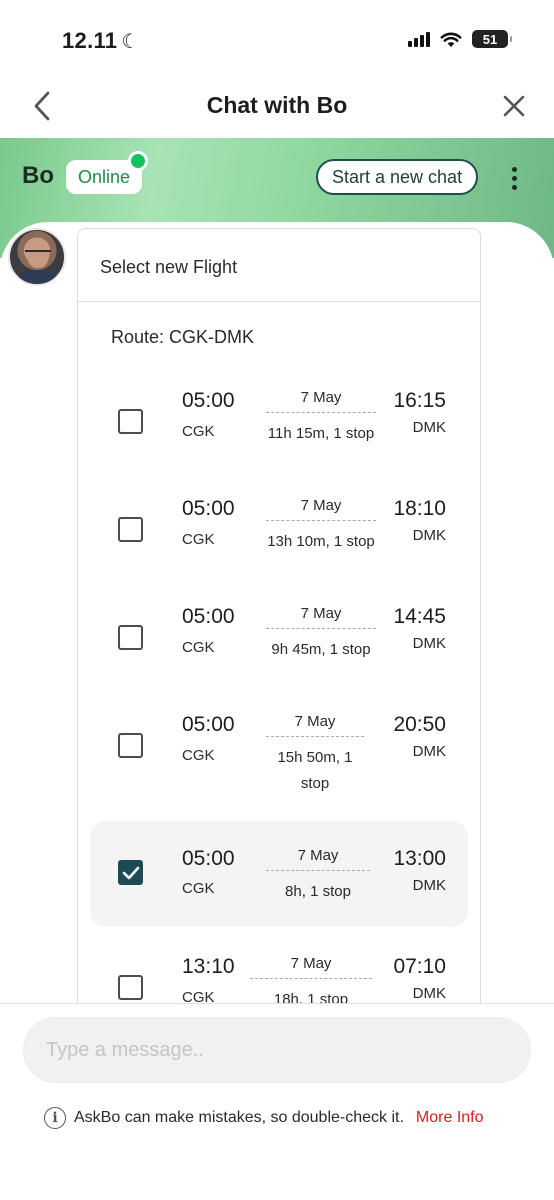  What do you see at coordinates (318, 876) in the screenshot?
I see `flight-info: 7 May 8h, 1 stop` at bounding box center [318, 876].